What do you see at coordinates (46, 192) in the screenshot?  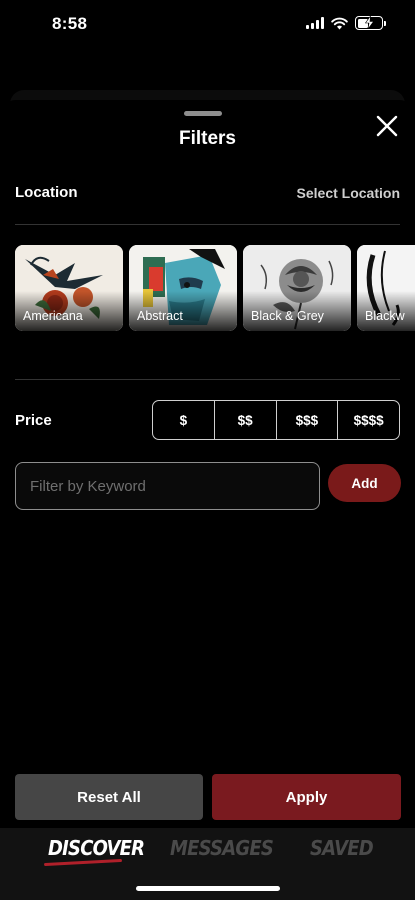 I see `location-label: Location` at bounding box center [46, 192].